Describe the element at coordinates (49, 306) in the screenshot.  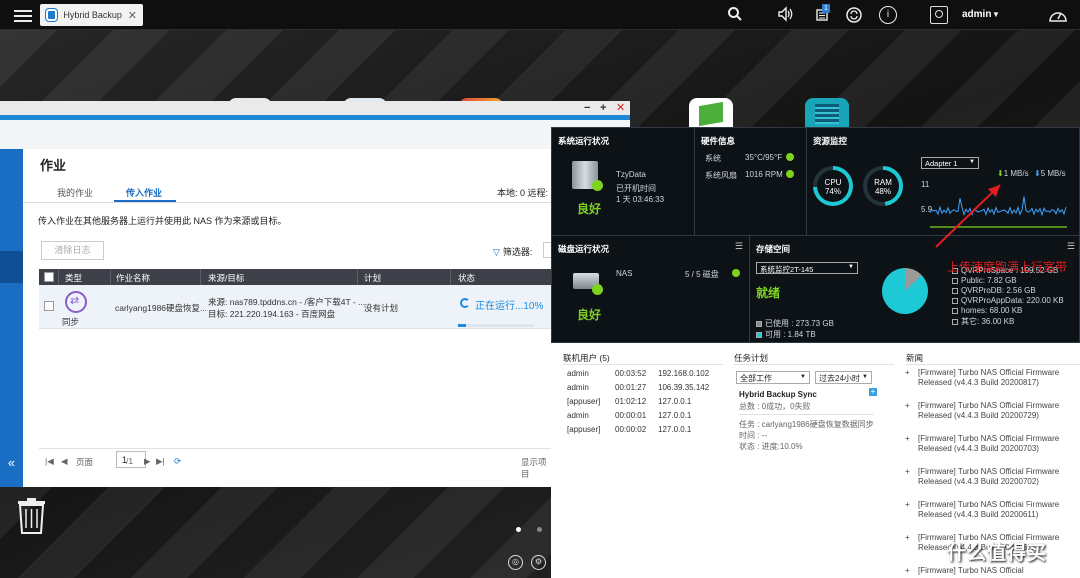
I see `row-checkbox` at that location.